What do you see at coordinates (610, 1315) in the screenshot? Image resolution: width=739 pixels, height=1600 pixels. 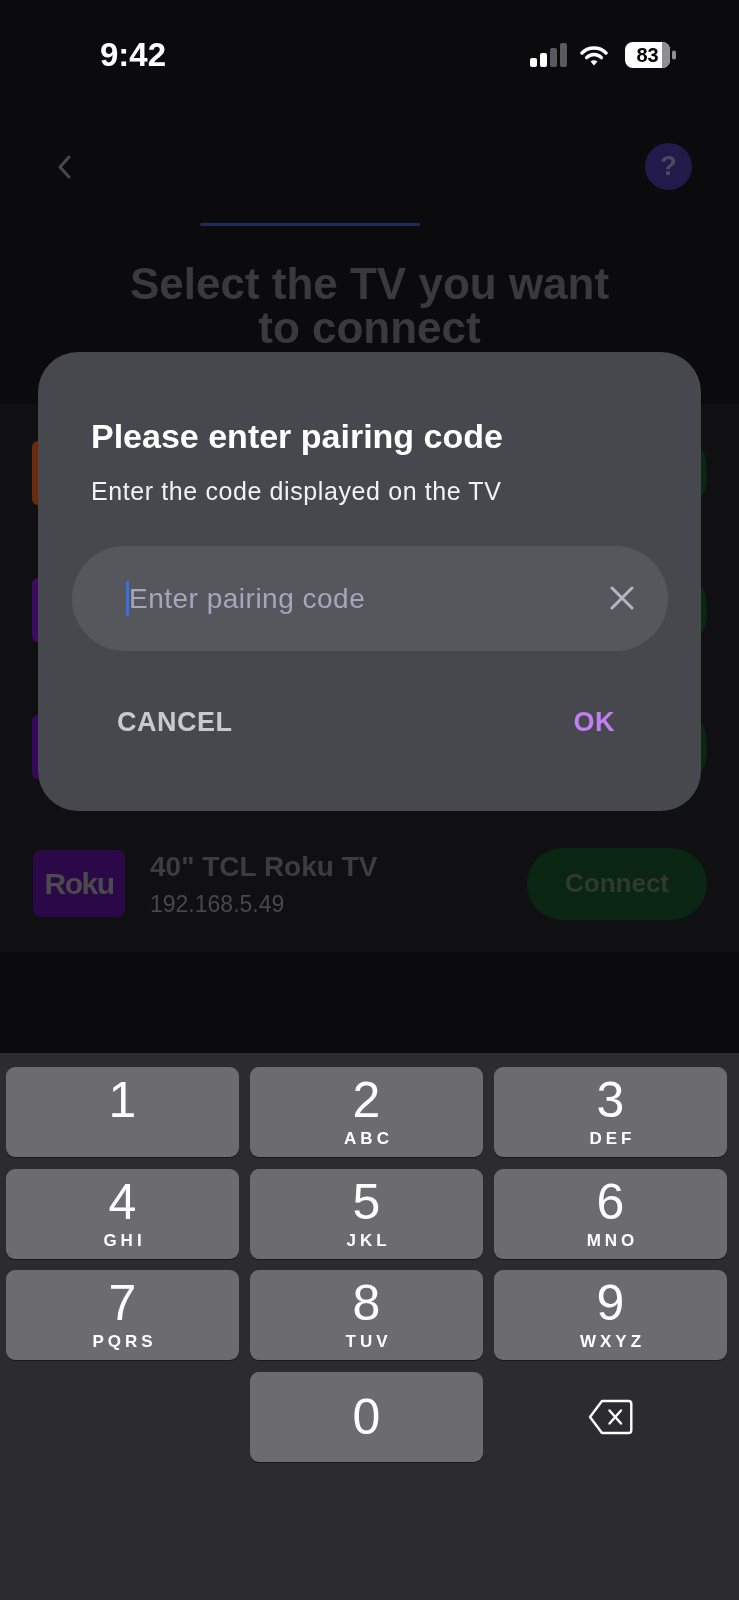 I see `keypad-key: 9 WXYZ` at bounding box center [610, 1315].